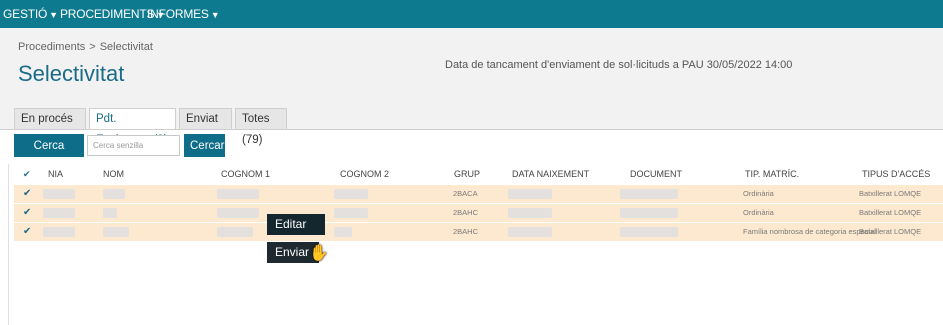  What do you see at coordinates (204, 145) in the screenshot?
I see `search-button: Cercar` at bounding box center [204, 145].